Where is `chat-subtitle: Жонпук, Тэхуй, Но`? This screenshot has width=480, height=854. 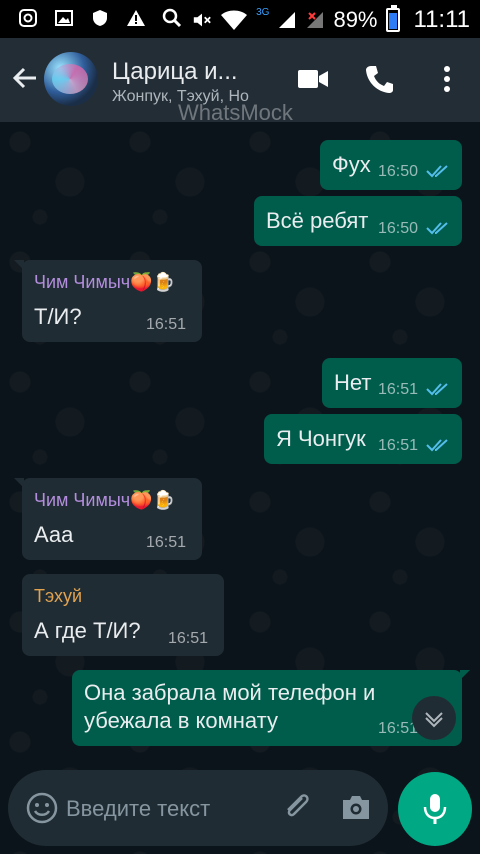 chat-subtitle: Жонпук, Тэхуй, Но is located at coordinates (187, 97).